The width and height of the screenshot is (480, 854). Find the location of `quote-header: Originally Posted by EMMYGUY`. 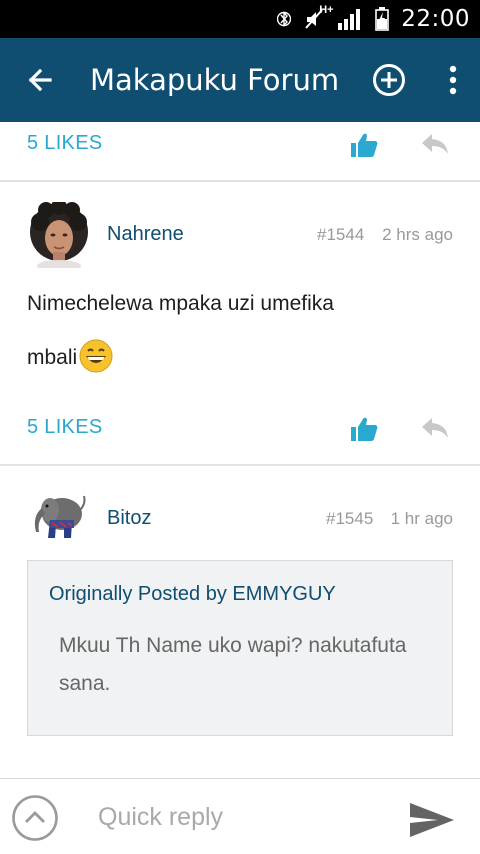

quote-header: Originally Posted by EMMYGUY is located at coordinates (192, 594).